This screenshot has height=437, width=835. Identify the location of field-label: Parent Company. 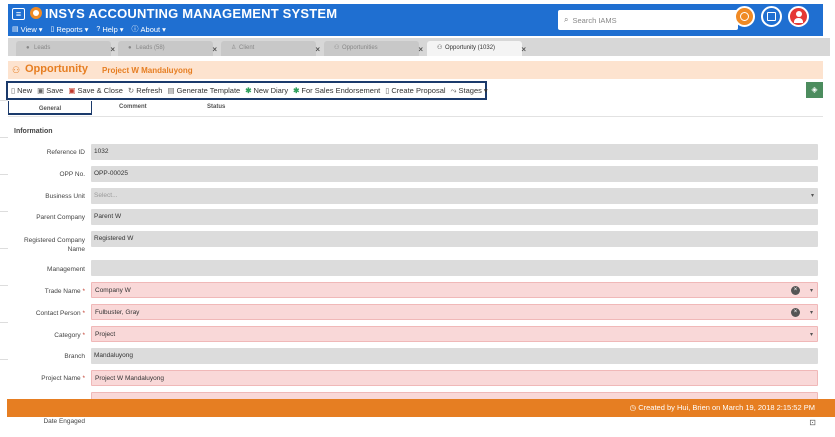
(60, 217).